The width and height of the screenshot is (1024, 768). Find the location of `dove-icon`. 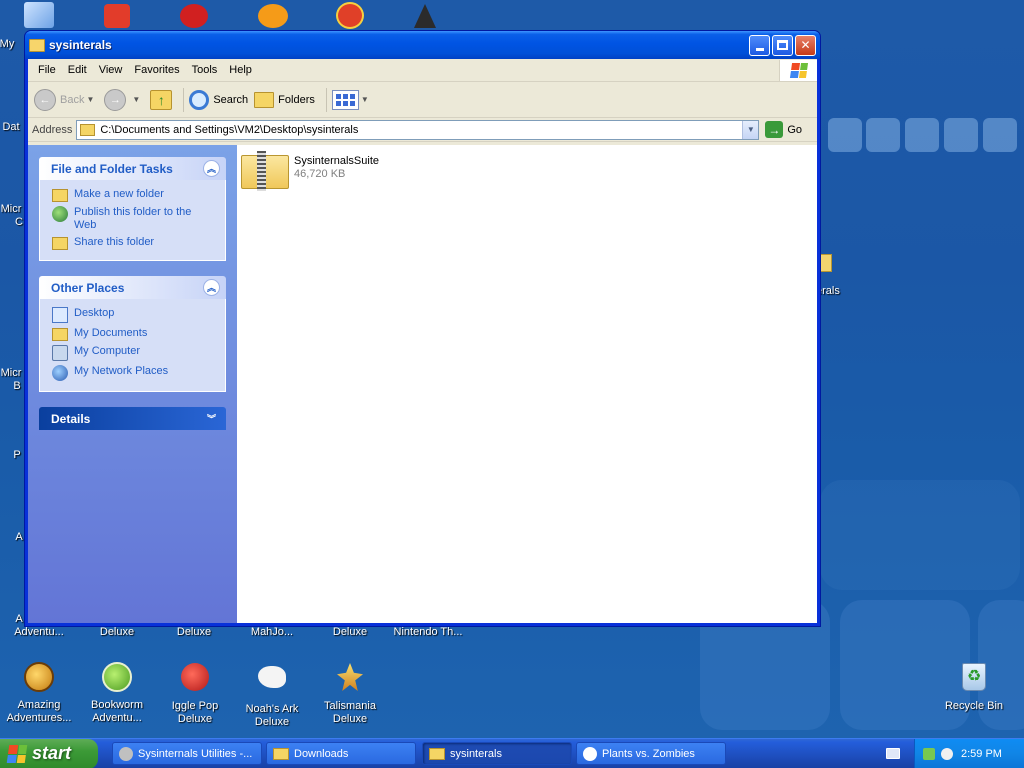

dove-icon is located at coordinates (272, 683).